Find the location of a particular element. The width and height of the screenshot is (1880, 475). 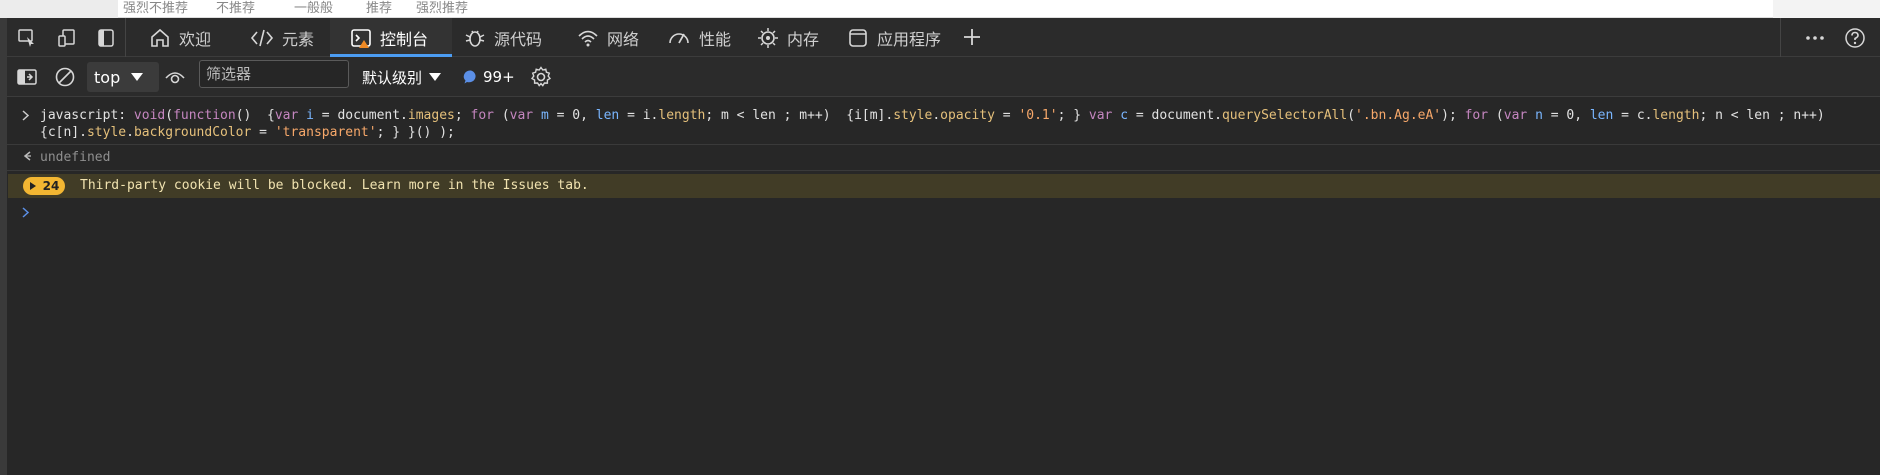

devtools-tabbar: 欢迎 元素 控制台 源代码 网络 性能 内存 应用程序 is located at coordinates (943, 37).